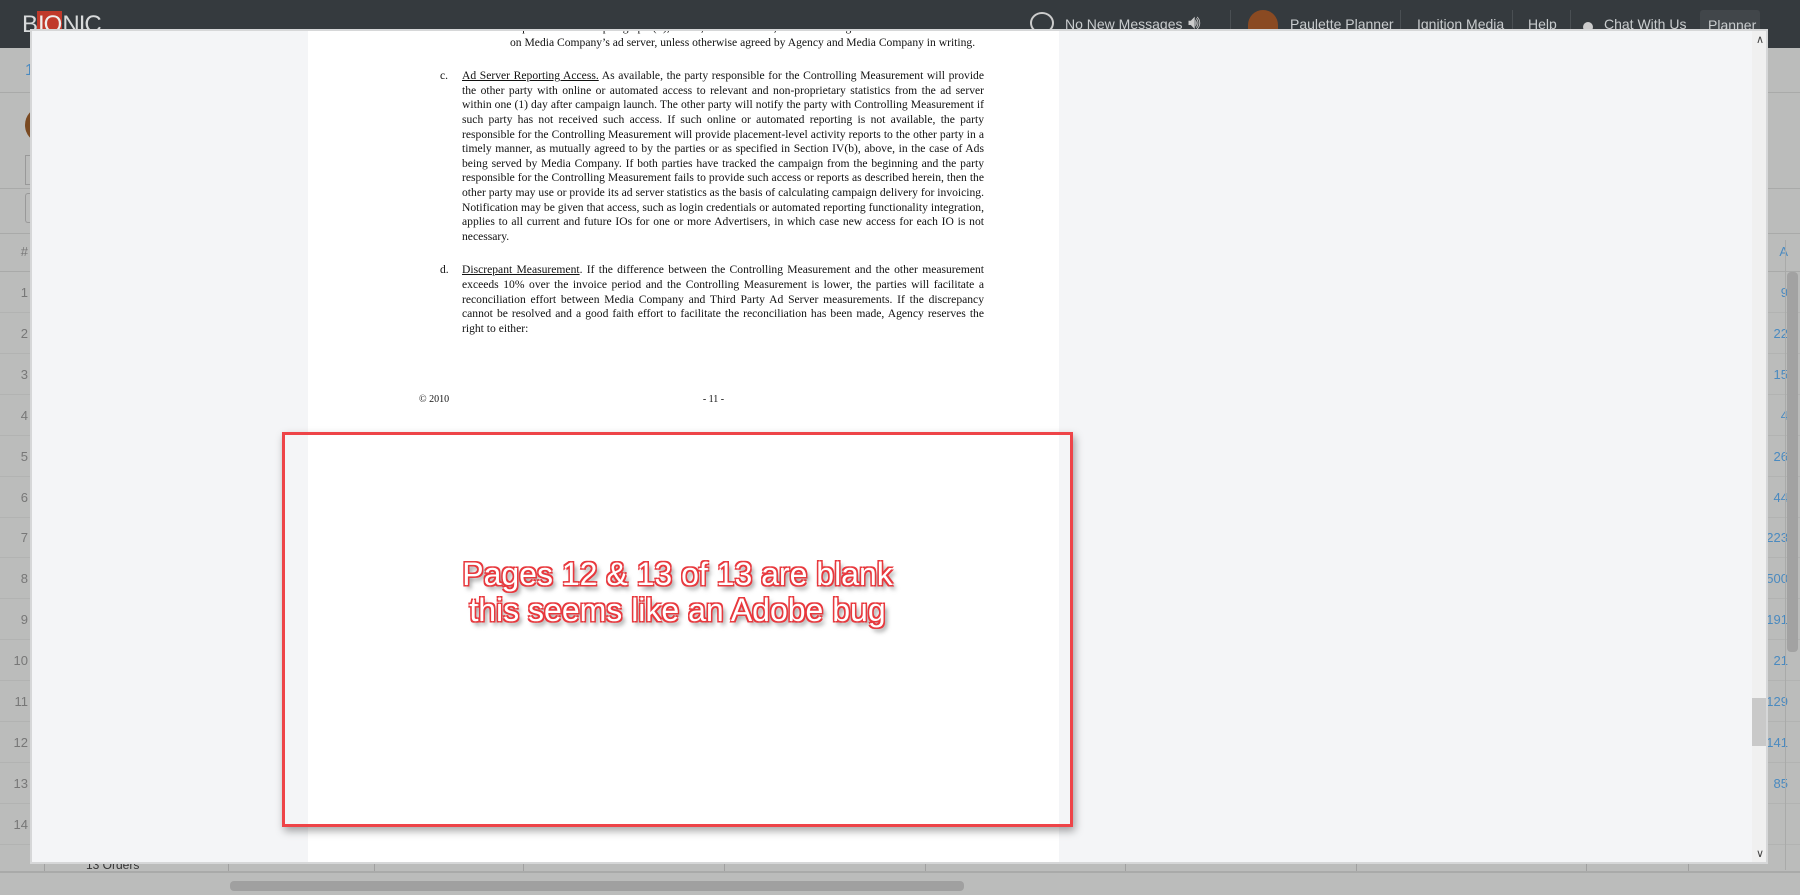 This screenshot has height=895, width=1800. I want to click on scroll-down-icon: ∨, so click(1760, 853).